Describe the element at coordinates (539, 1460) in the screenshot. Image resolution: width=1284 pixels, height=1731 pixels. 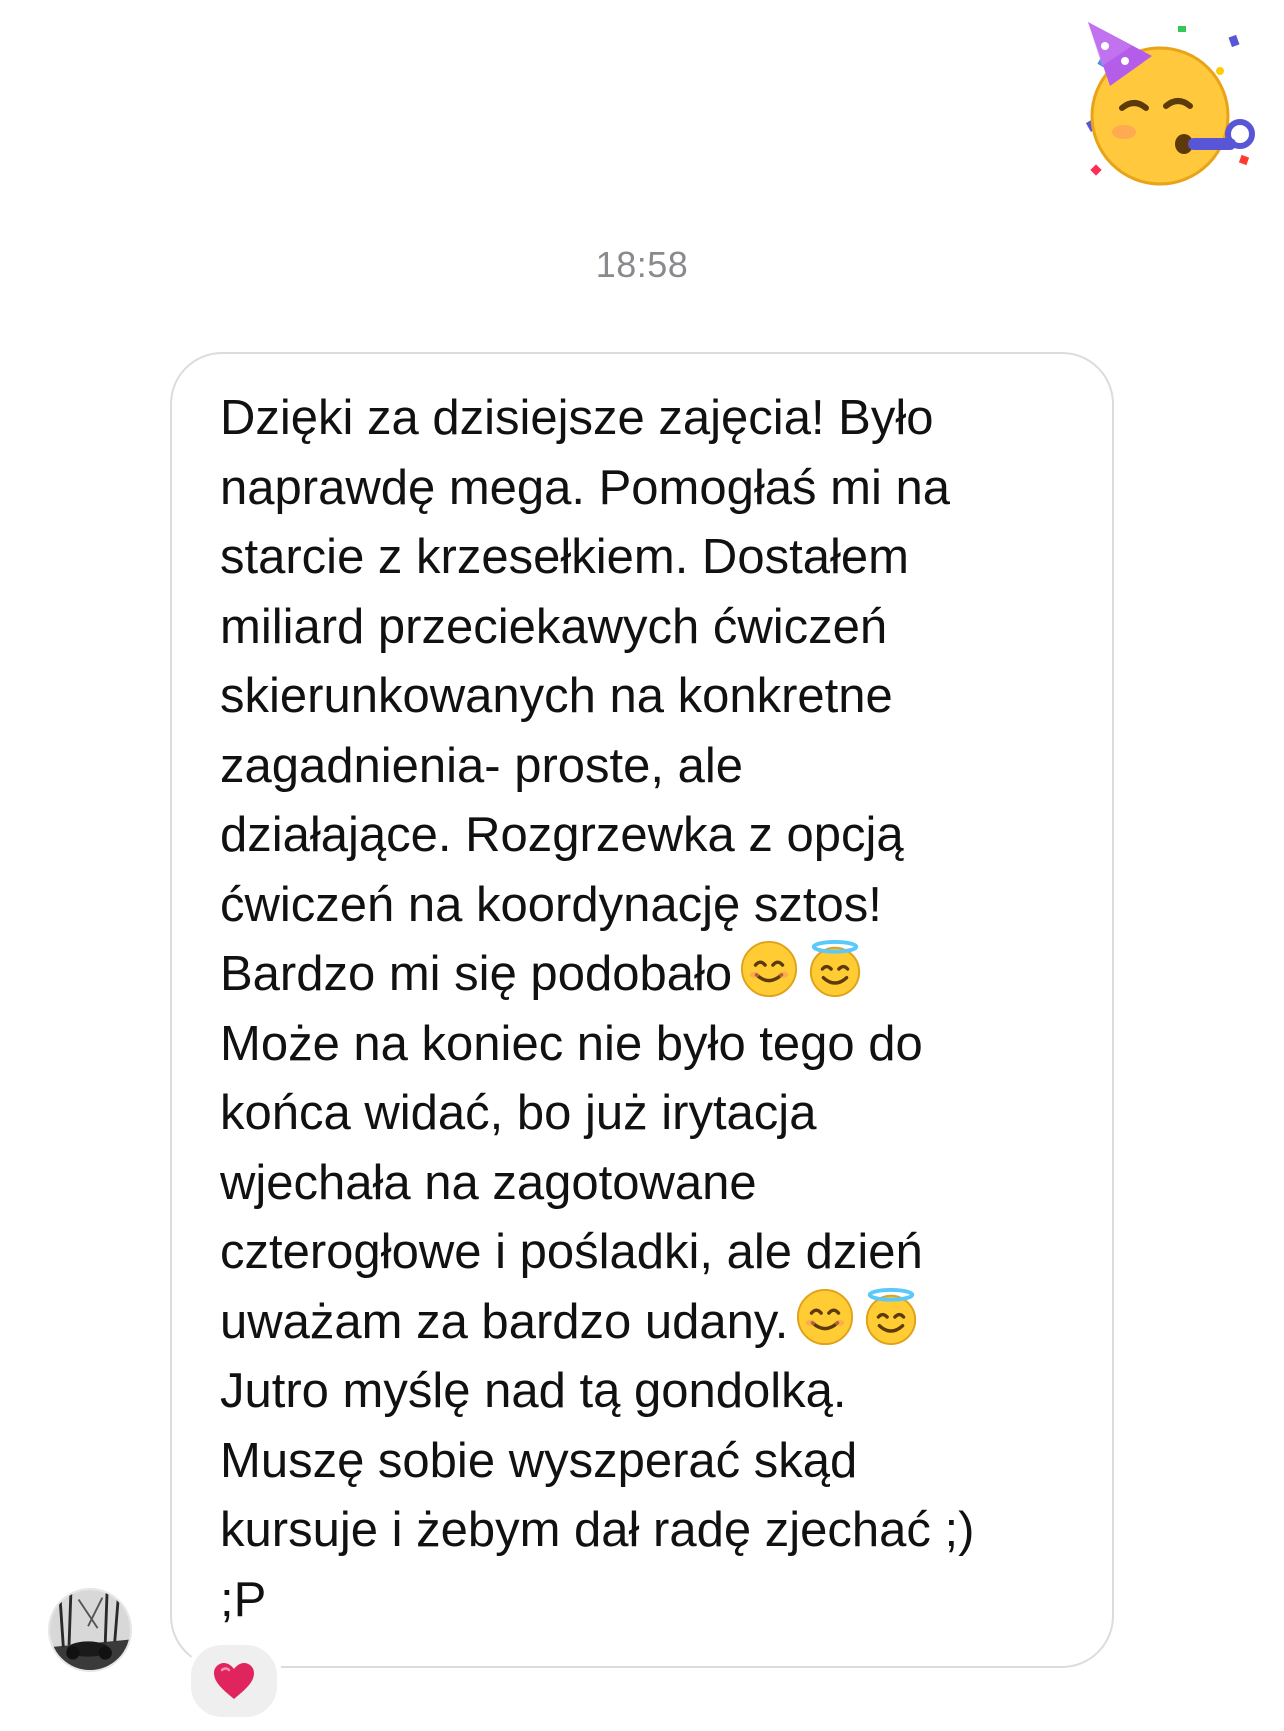
I see `message-line: Muszę sobie wyszperać skąd` at that location.